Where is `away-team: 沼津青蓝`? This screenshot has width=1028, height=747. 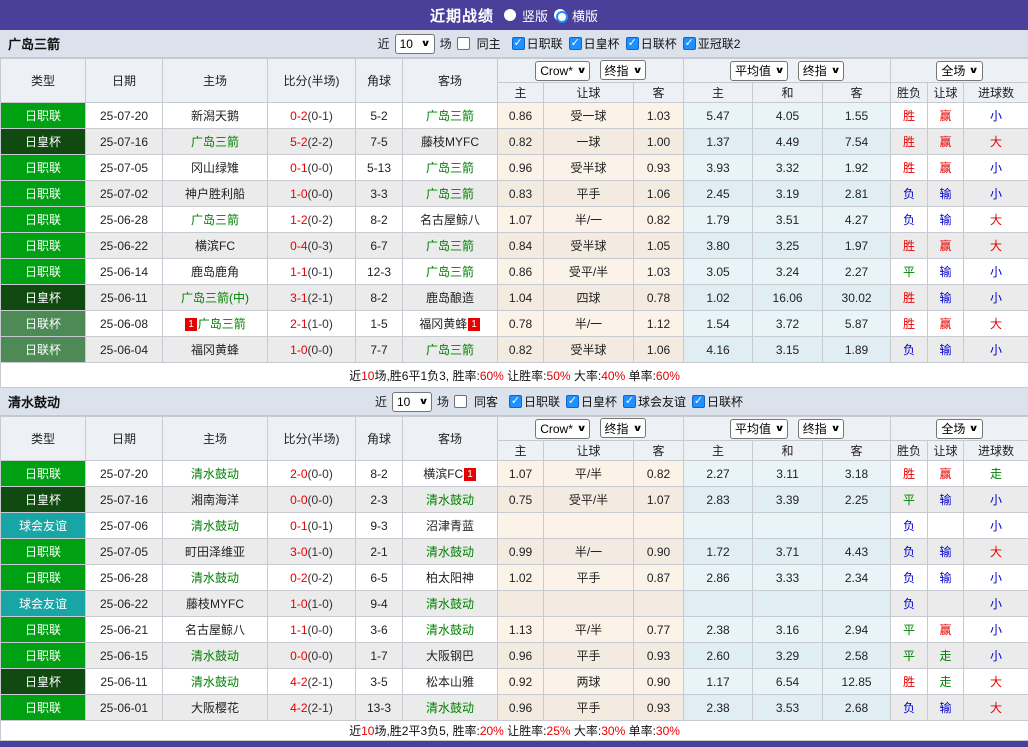
away-team: 沼津青蓝 is located at coordinates (450, 526).